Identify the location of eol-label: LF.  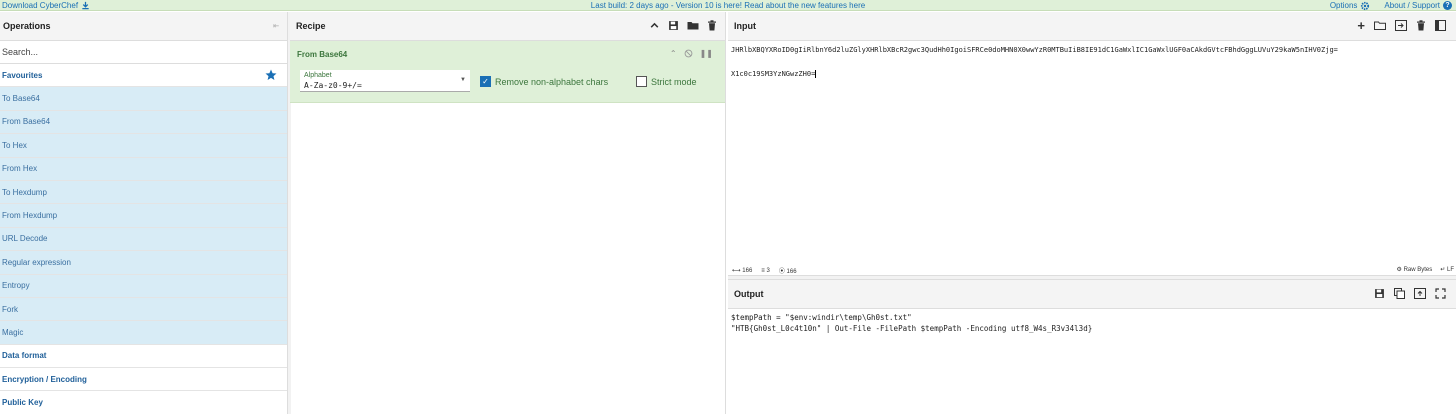
(1450, 270).